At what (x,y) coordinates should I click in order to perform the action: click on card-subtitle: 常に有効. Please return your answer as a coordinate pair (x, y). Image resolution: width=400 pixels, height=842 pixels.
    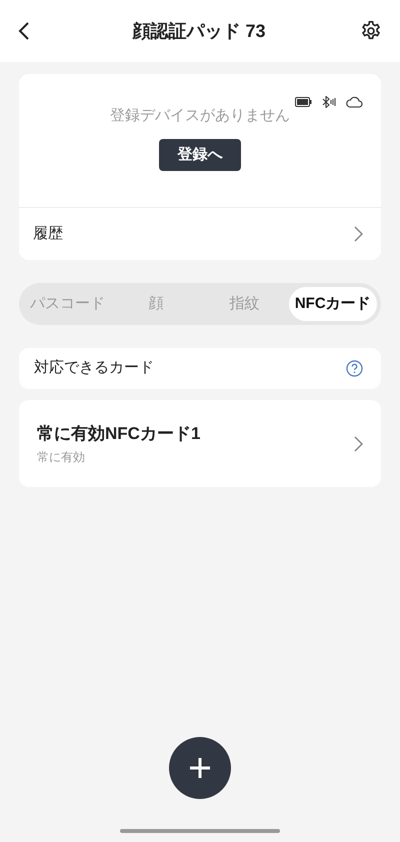
    Looking at the image, I should click on (61, 457).